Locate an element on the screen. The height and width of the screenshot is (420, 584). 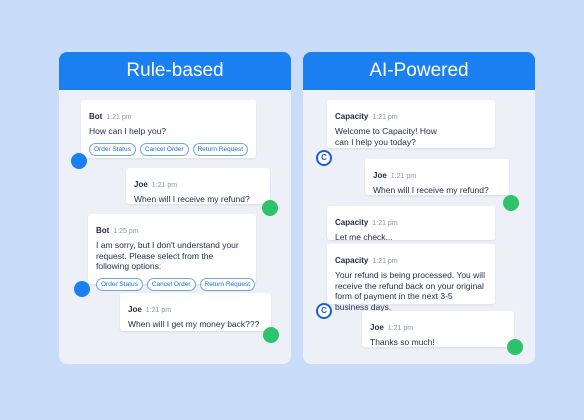
timestamp: 1:25 pm is located at coordinates (126, 231).